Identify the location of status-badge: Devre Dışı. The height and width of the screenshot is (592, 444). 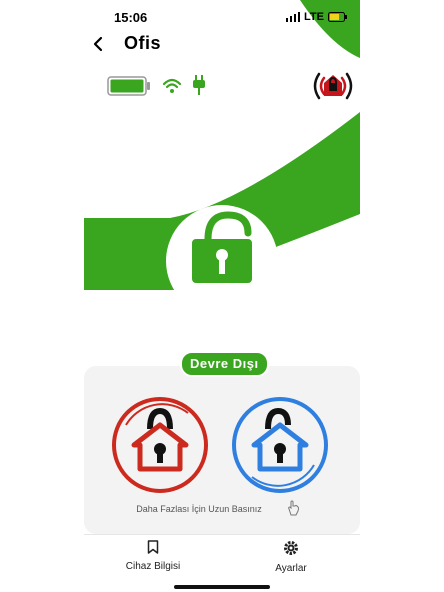
(224, 364).